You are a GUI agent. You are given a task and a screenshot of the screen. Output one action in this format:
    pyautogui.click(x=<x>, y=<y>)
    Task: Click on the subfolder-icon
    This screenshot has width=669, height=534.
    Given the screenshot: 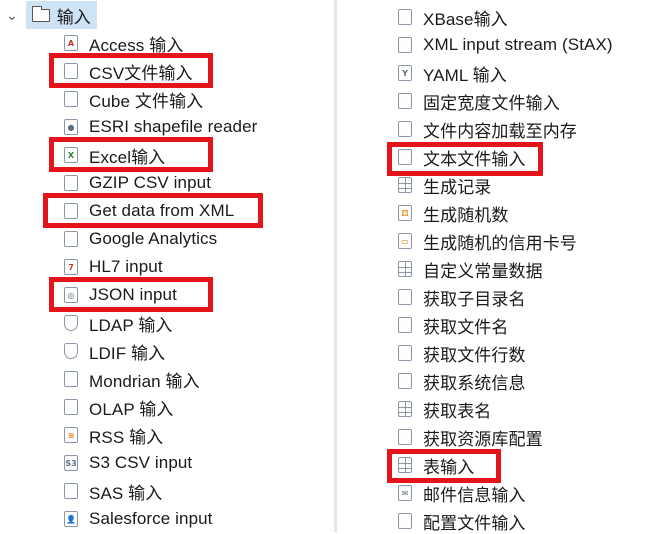 What is the action you would take?
    pyautogui.click(x=405, y=297)
    